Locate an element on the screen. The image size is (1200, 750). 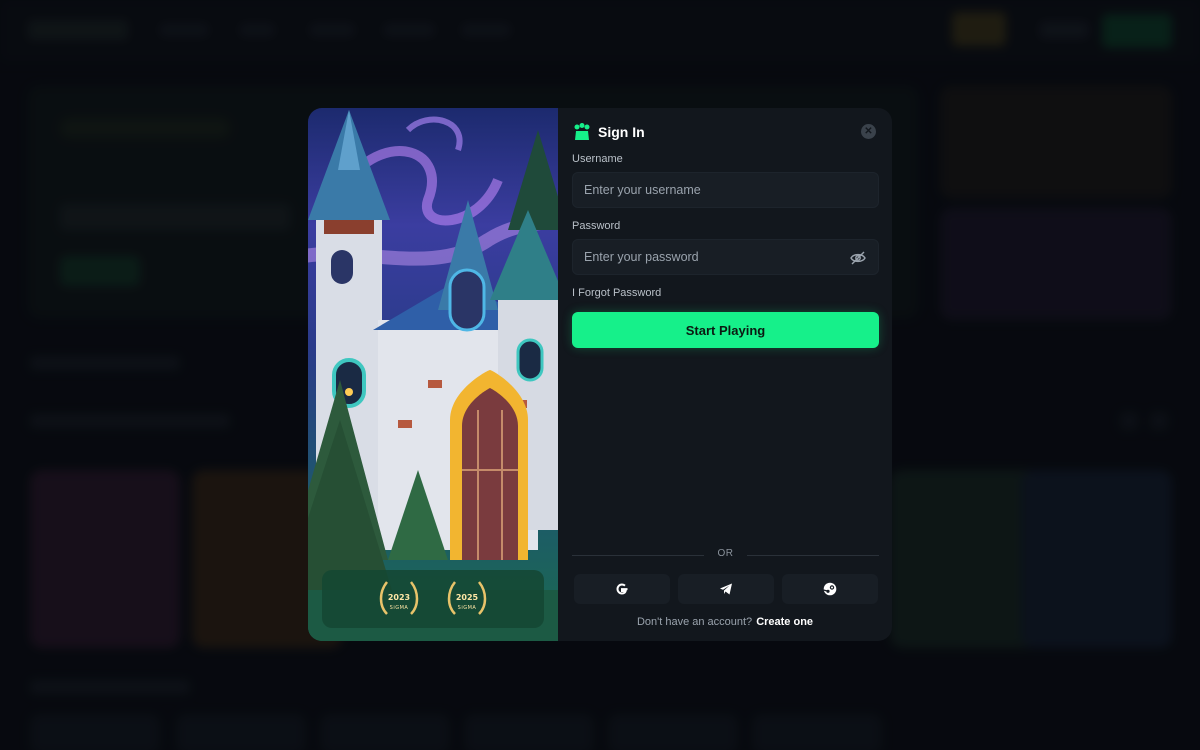
telegram-signin-button is located at coordinates (726, 589).